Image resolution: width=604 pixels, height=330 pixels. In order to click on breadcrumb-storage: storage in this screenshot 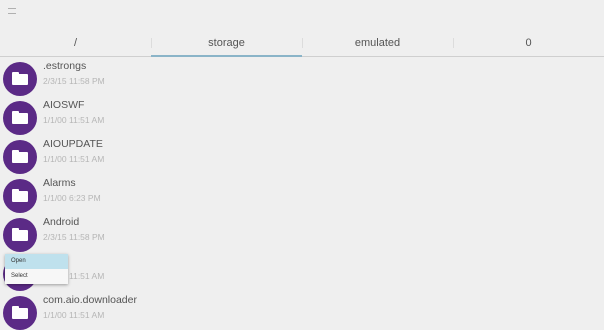, I will do `click(226, 43)`.